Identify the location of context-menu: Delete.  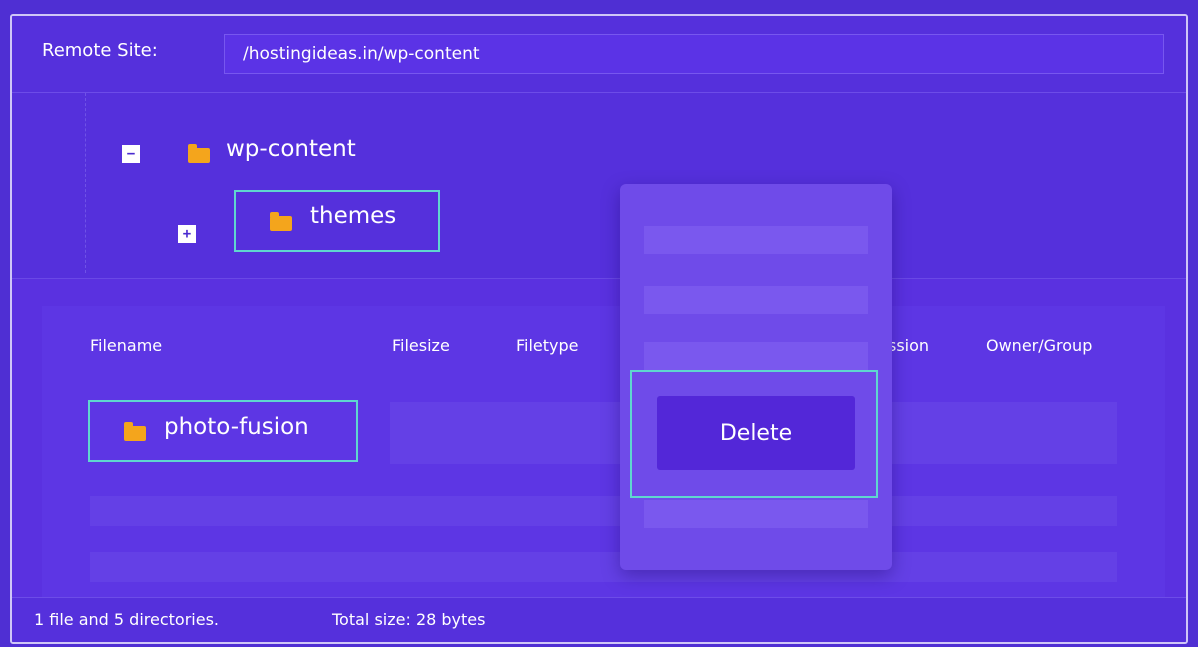
(756, 377).